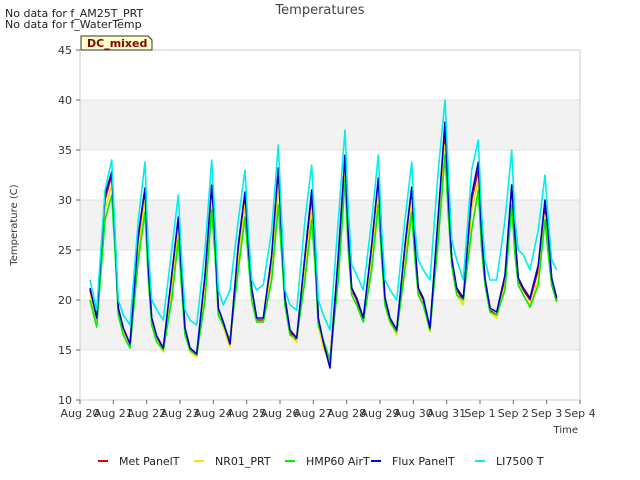 The image size is (640, 480). I want to click on dc-mixed-badge: DC_mixed, so click(116, 43).